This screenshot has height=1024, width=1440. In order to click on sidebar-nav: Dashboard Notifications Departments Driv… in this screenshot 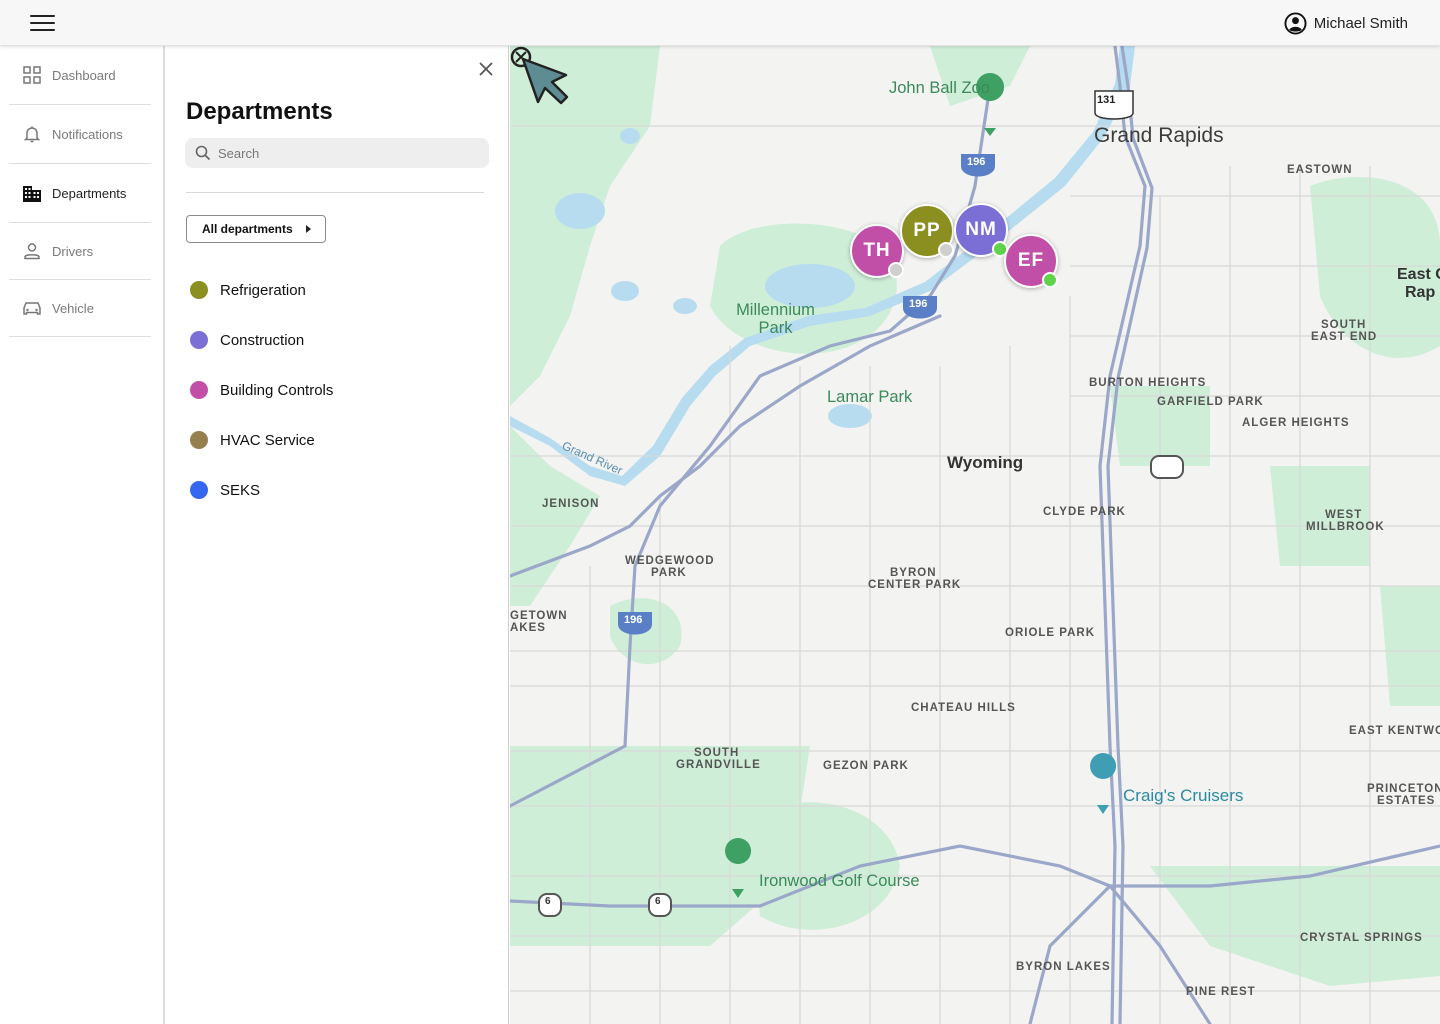, I will do `click(82, 535)`.